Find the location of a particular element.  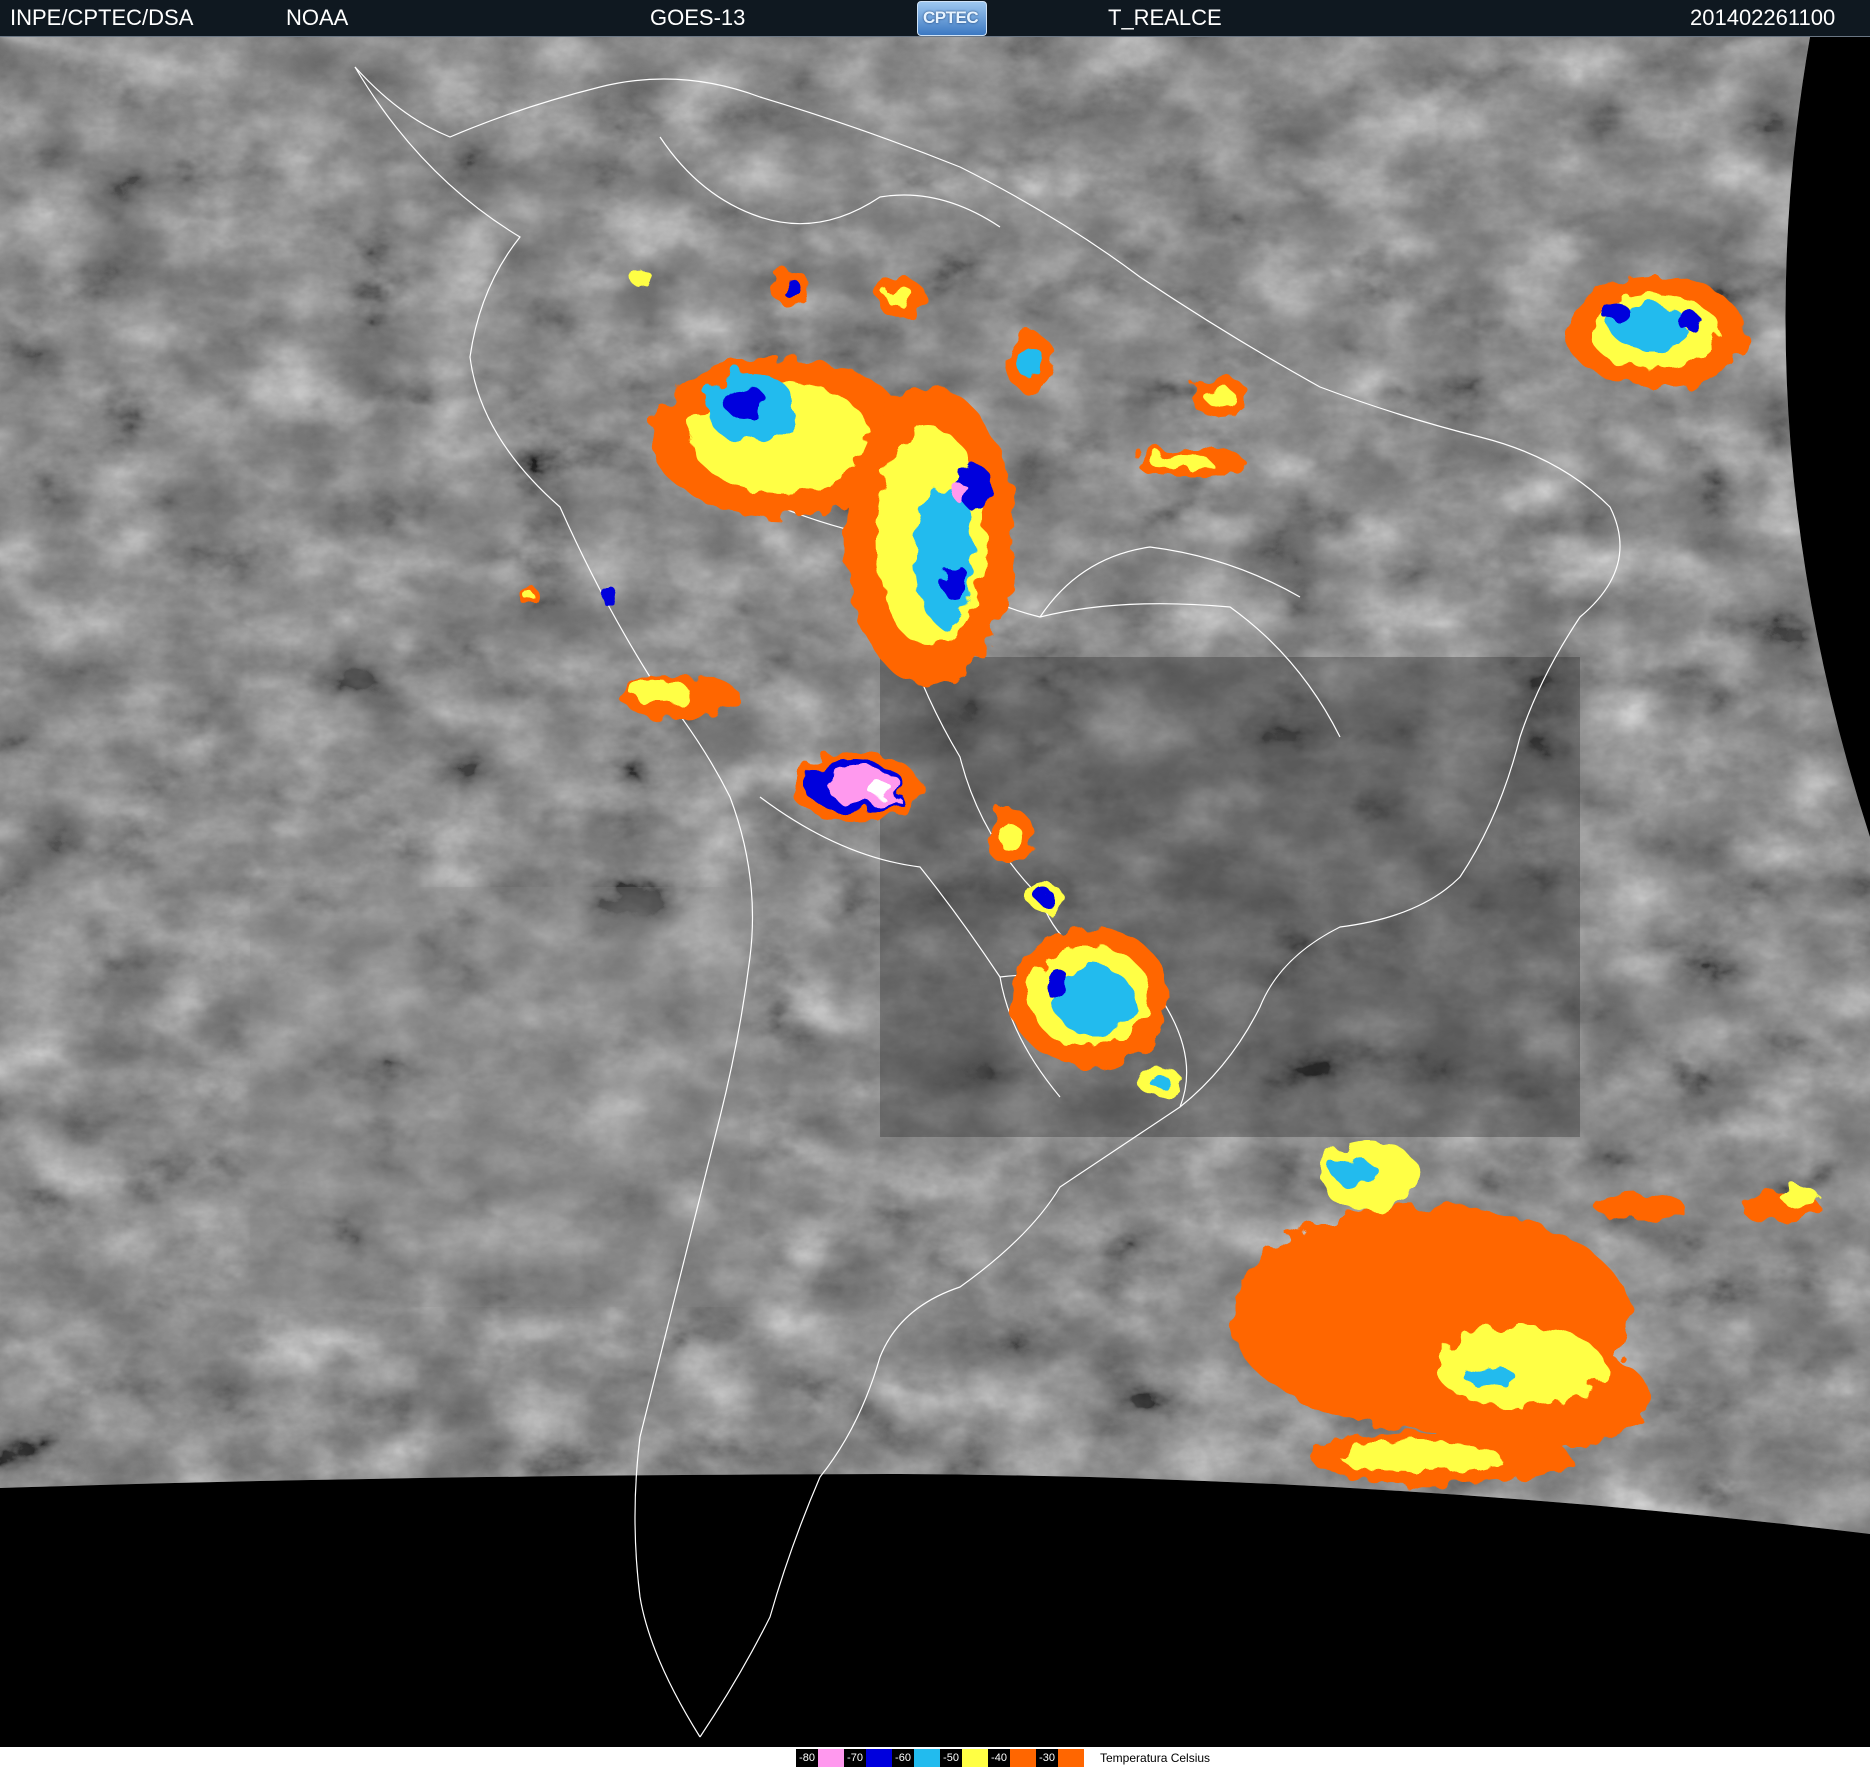

legend-swatch: -60 is located at coordinates (916, 1758).